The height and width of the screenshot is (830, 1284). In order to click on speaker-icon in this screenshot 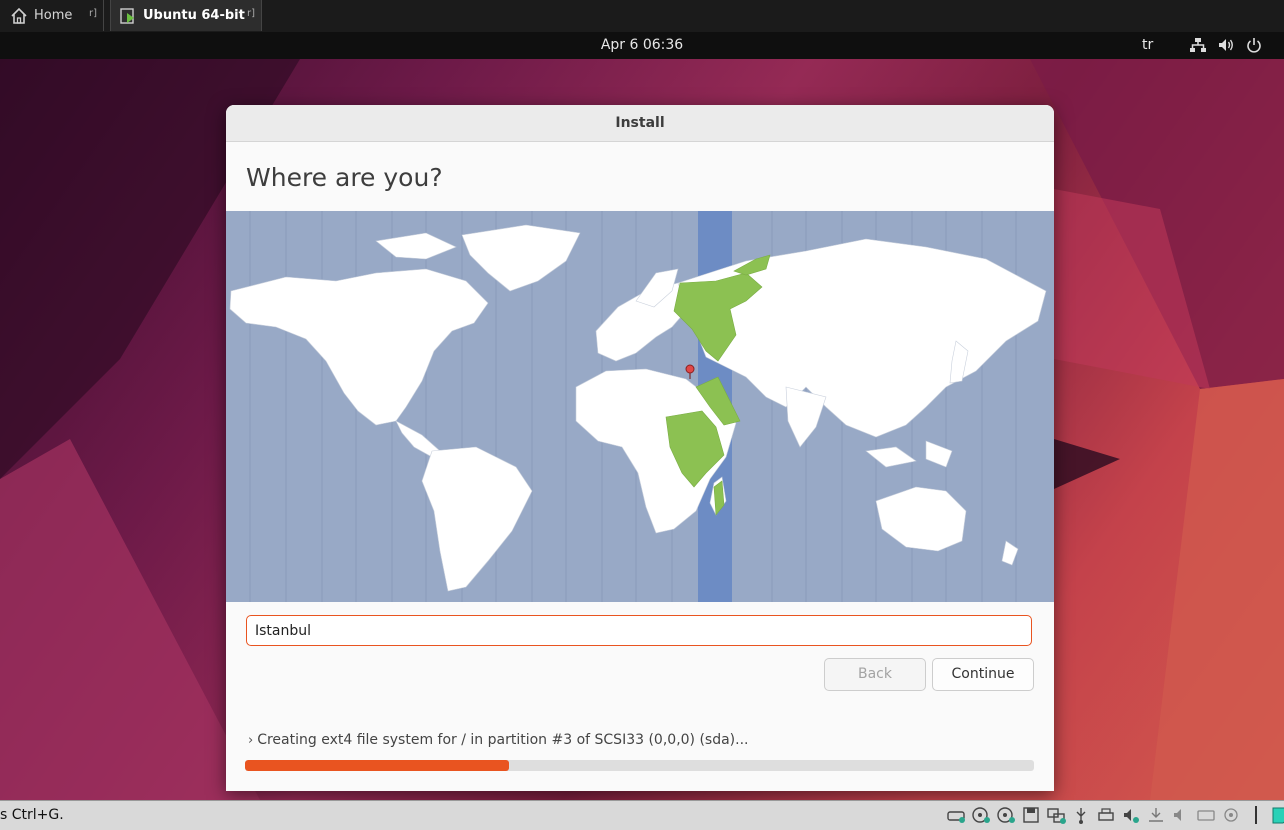, I will do `click(1181, 815)`.